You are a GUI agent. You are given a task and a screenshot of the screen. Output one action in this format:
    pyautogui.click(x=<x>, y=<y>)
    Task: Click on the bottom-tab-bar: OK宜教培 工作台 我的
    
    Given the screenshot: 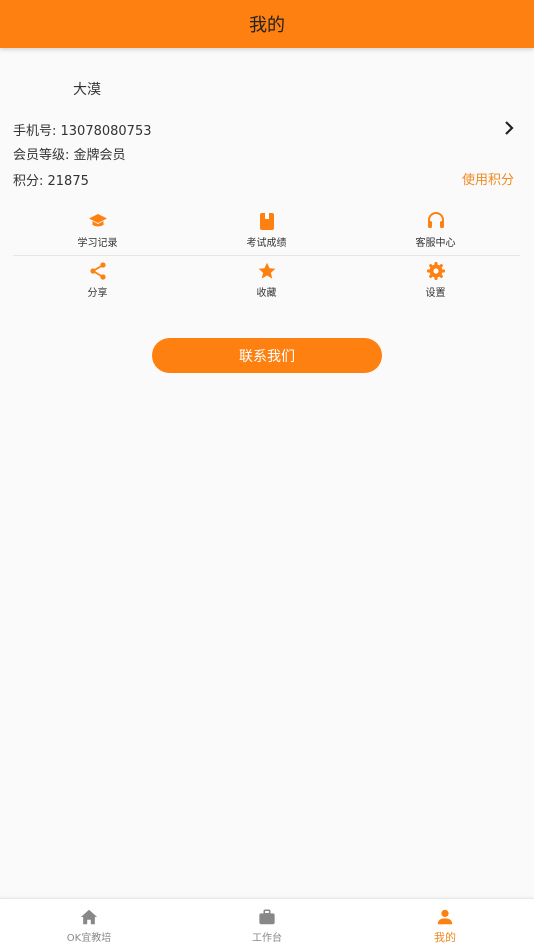 What is the action you would take?
    pyautogui.click(x=267, y=924)
    